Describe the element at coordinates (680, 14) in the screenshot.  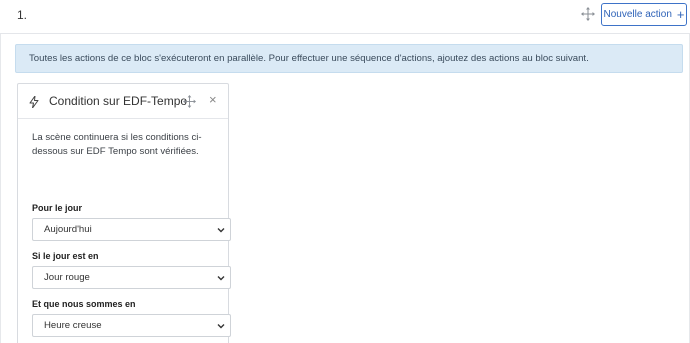
I see `plus-icon: +` at that location.